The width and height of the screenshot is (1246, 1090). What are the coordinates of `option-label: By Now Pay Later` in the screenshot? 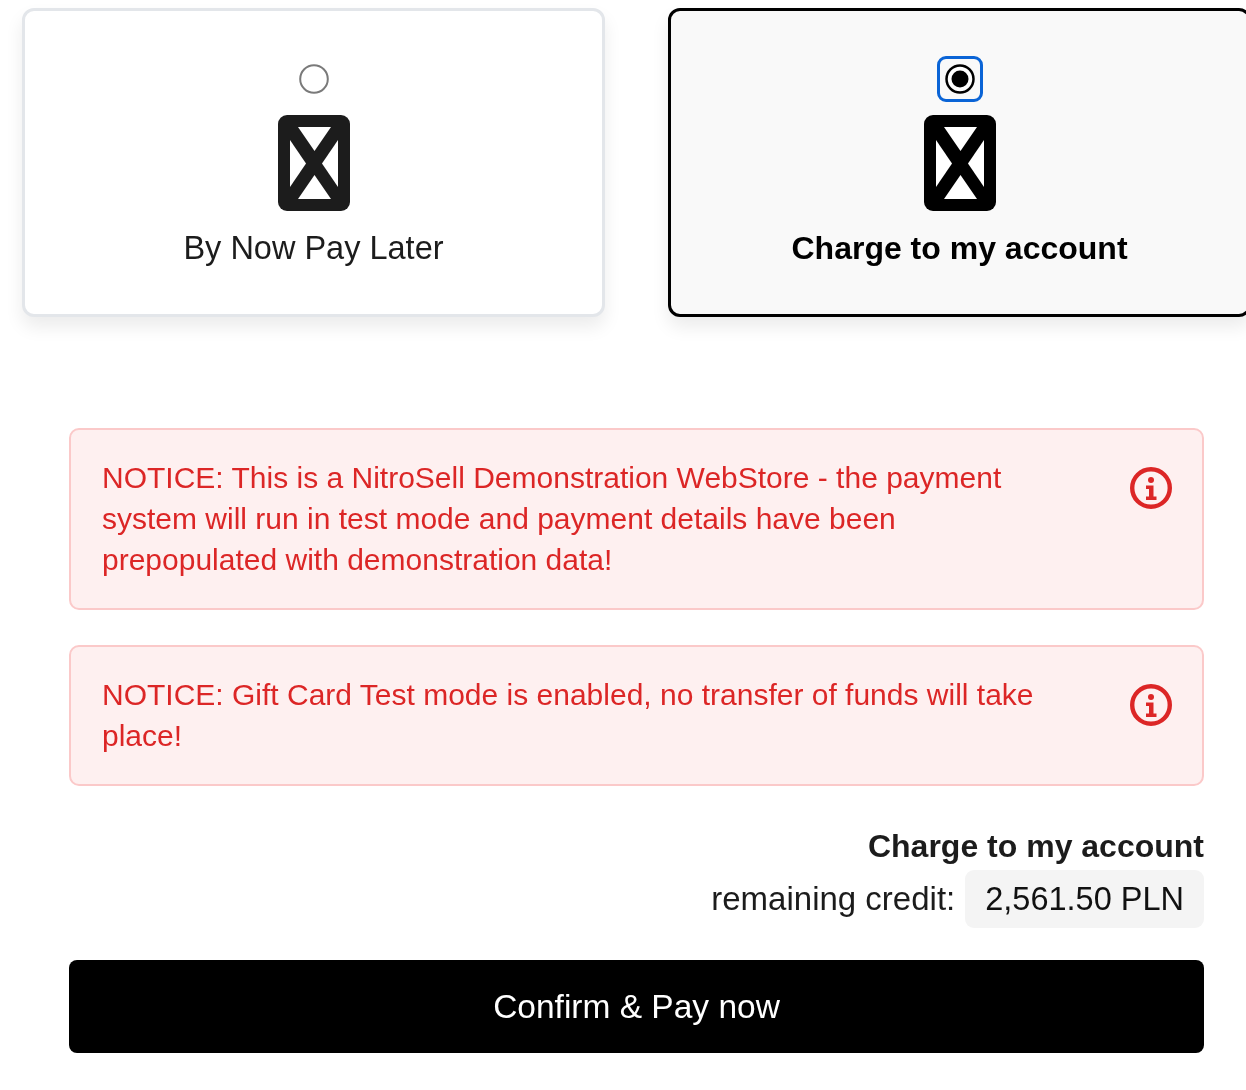 It's located at (313, 248).